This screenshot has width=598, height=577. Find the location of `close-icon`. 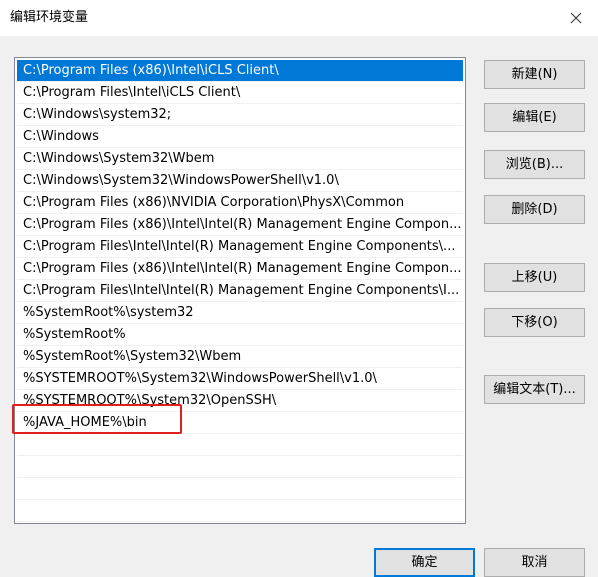

close-icon is located at coordinates (576, 18).